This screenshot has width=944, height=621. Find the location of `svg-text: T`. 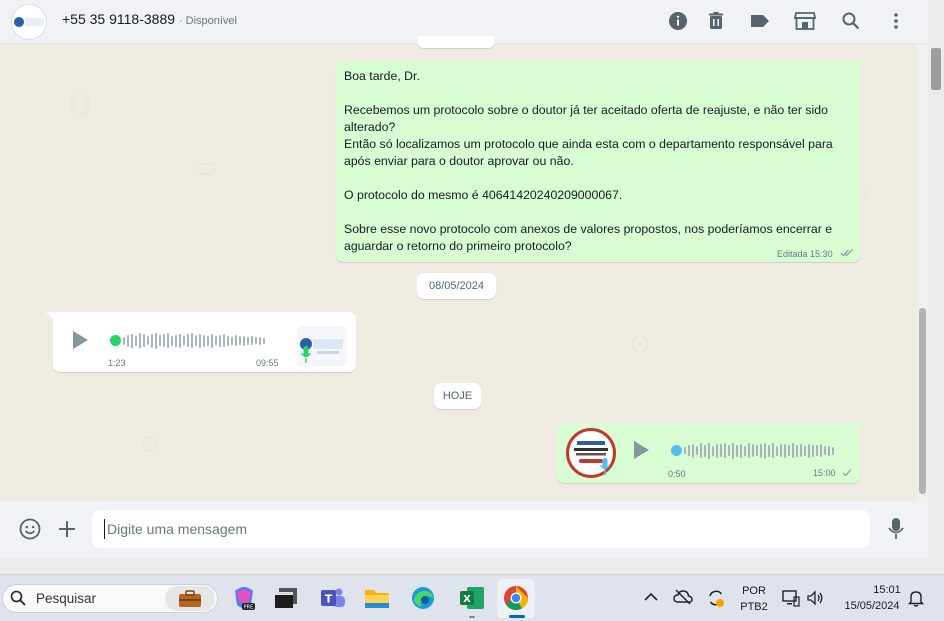

svg-text: T is located at coordinates (329, 599).